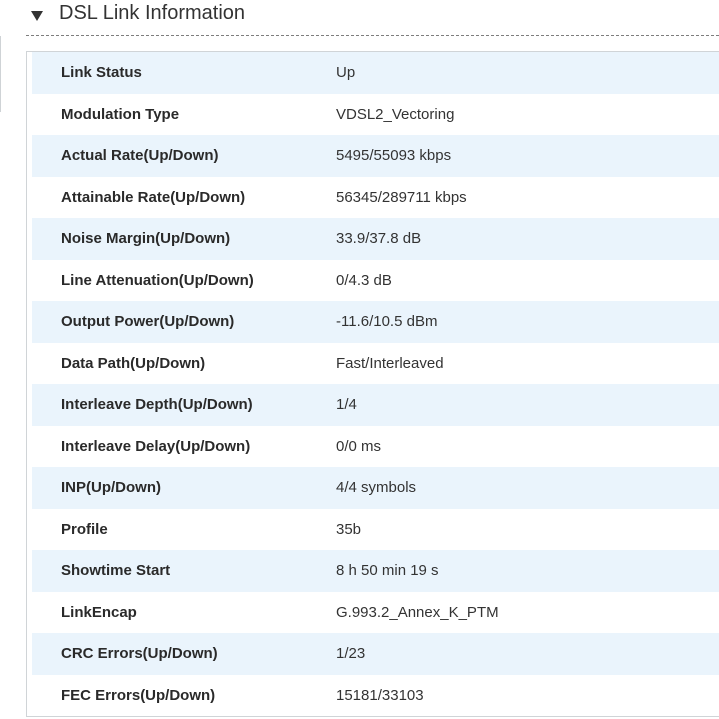 The width and height of the screenshot is (719, 719). What do you see at coordinates (139, 654) in the screenshot?
I see `row-label: CRC Errors(Up/Down)` at bounding box center [139, 654].